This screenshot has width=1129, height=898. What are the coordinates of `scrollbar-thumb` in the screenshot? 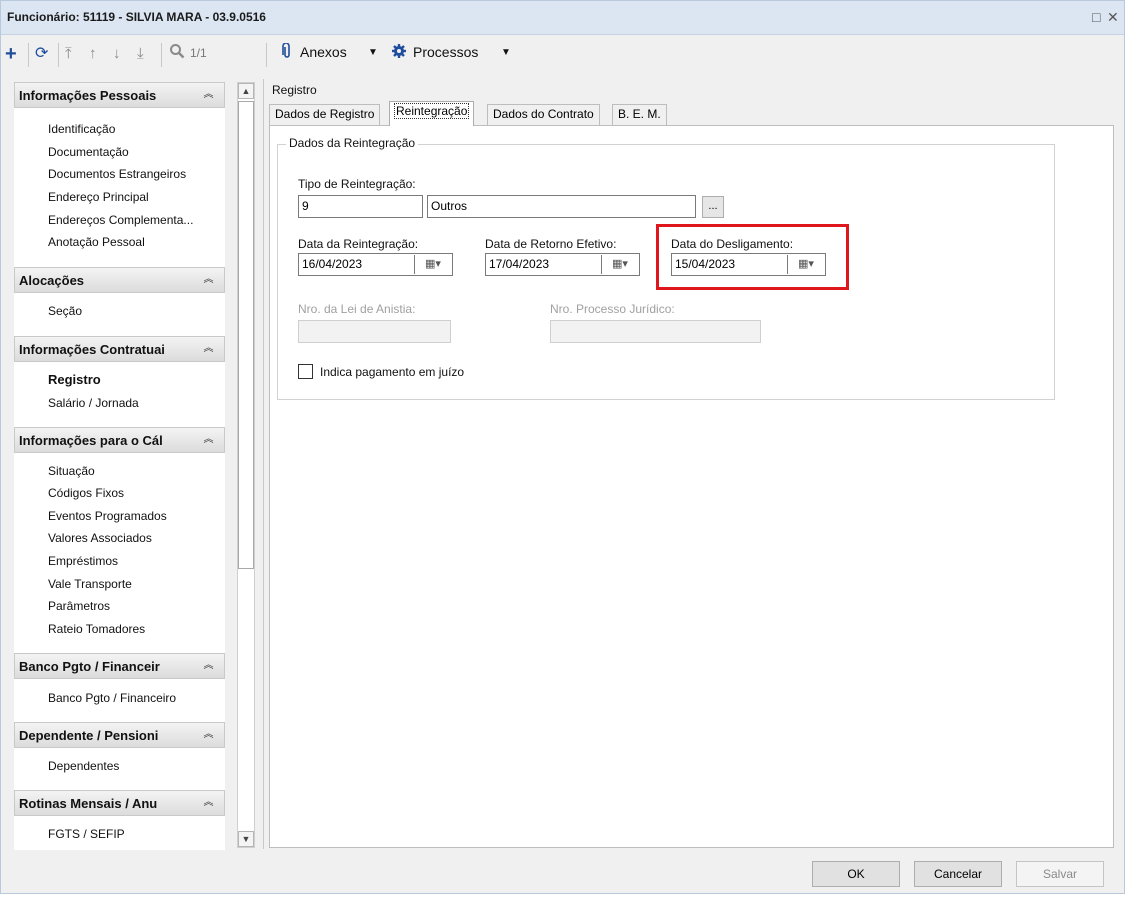 It's located at (246, 335).